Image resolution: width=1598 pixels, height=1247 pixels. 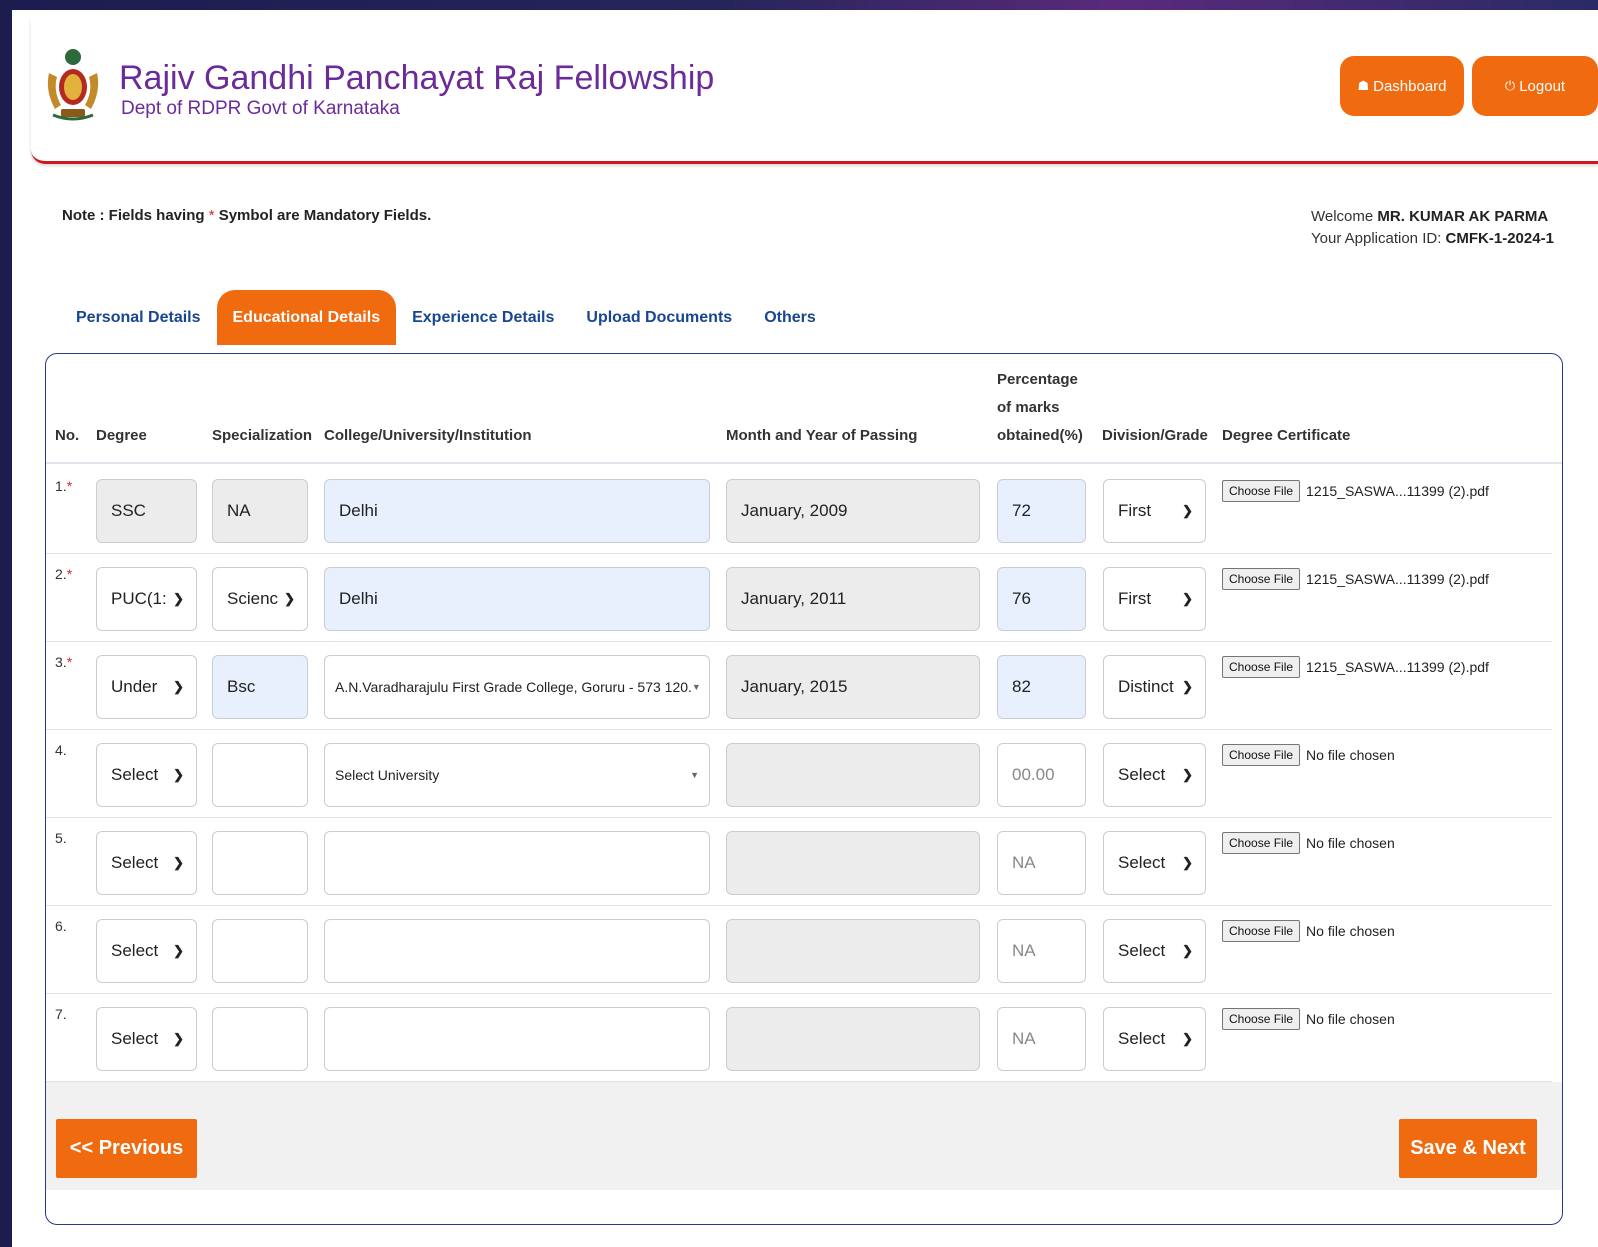 I want to click on col-division: Division/Grade, so click(x=1155, y=435).